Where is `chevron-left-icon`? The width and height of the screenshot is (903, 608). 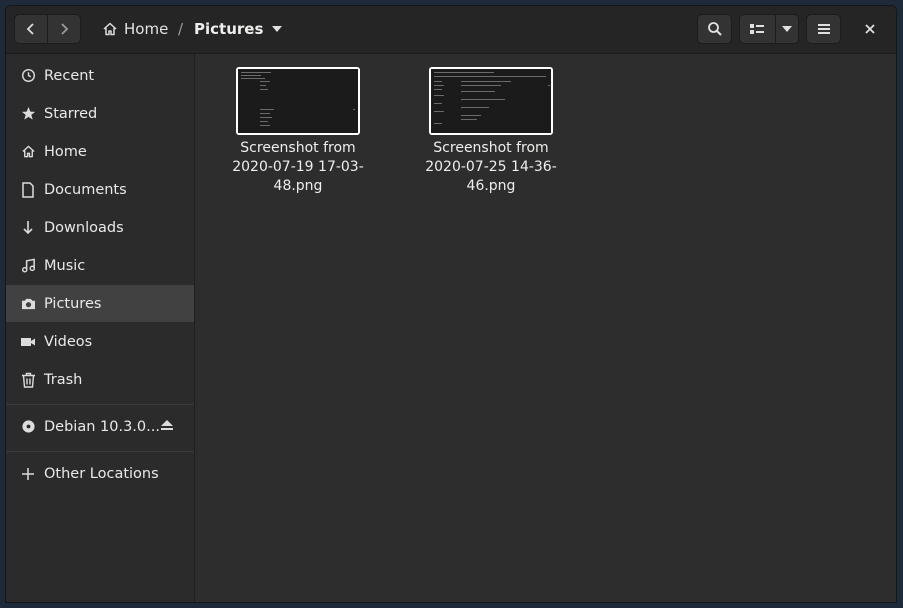 chevron-left-icon is located at coordinates (30, 29).